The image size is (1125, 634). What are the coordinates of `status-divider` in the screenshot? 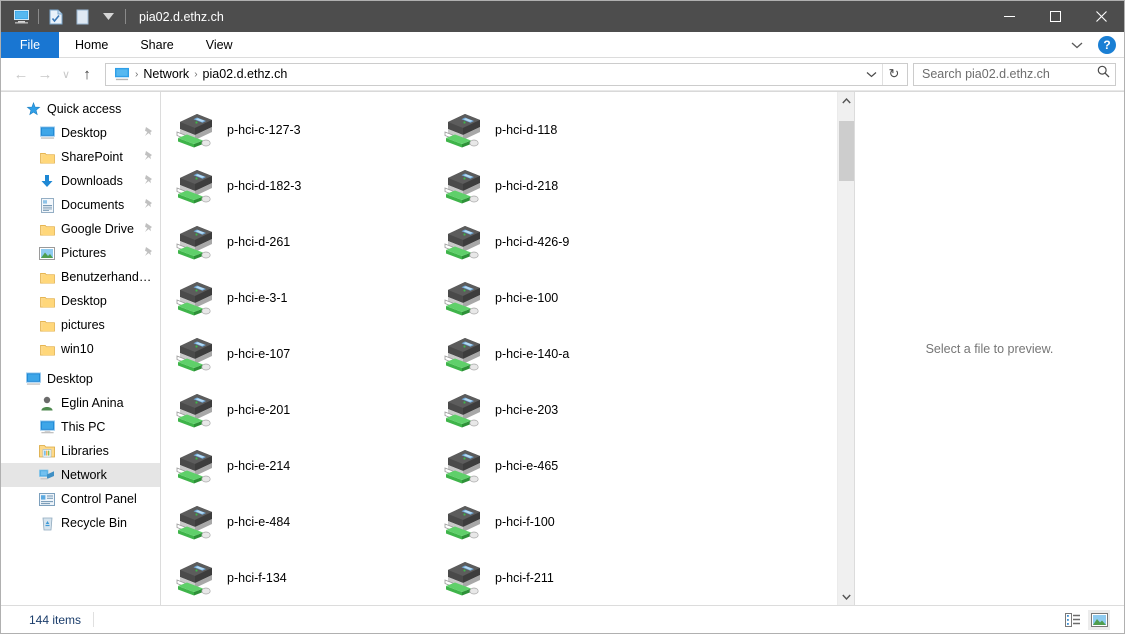 It's located at (94, 619).